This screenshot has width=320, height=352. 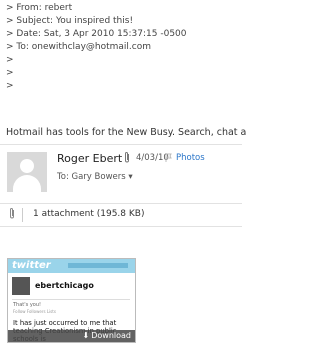 I want to click on profile-meta: Follow Followers Lists, so click(x=34, y=311).